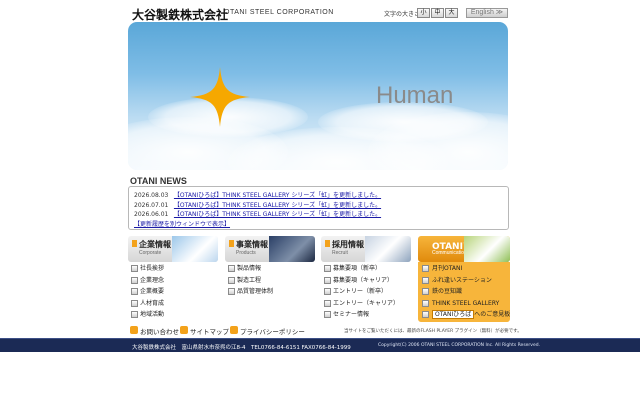 The height and width of the screenshot is (400, 640). What do you see at coordinates (250, 293) in the screenshot?
I see `menu-item: 品質管理体制` at bounding box center [250, 293].